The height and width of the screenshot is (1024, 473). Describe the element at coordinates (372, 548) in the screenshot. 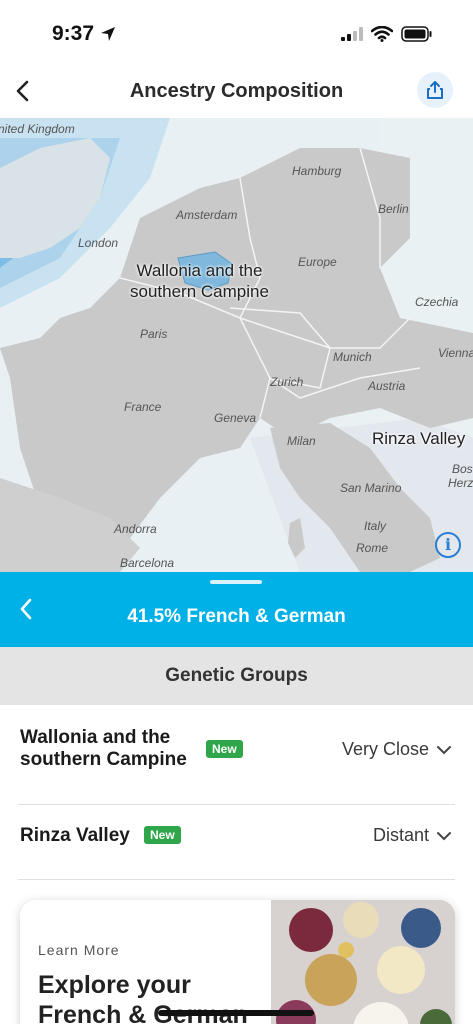

I see `map-label-rome: Rome` at that location.